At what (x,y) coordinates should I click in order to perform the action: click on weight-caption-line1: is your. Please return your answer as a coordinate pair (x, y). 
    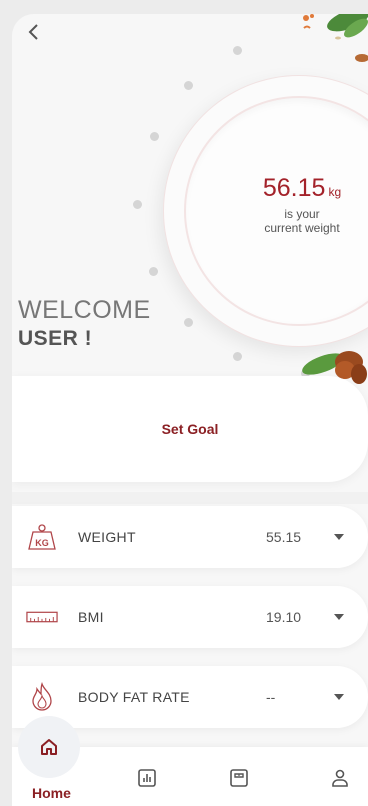
    Looking at the image, I should click on (302, 214).